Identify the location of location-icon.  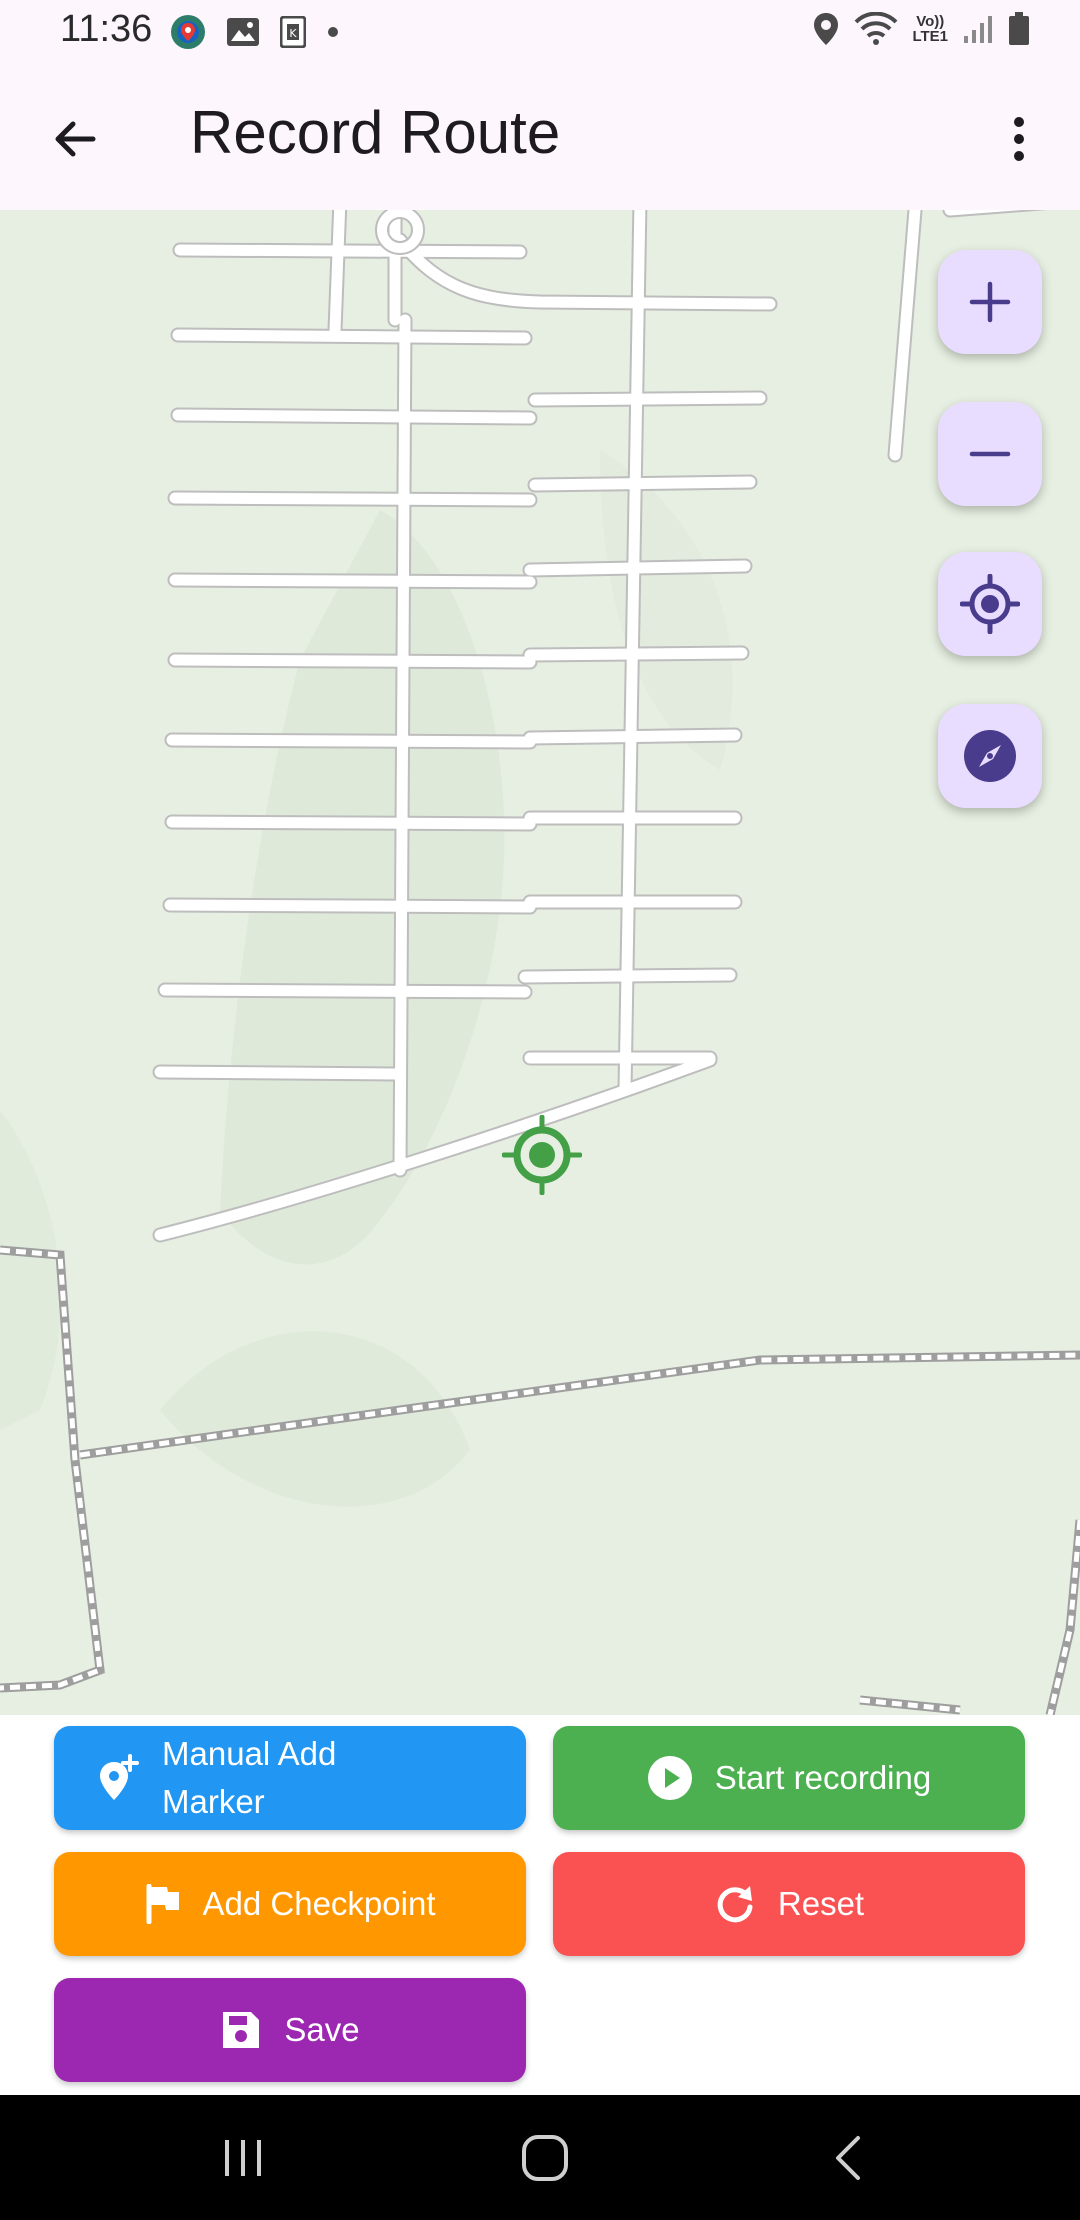
(826, 29).